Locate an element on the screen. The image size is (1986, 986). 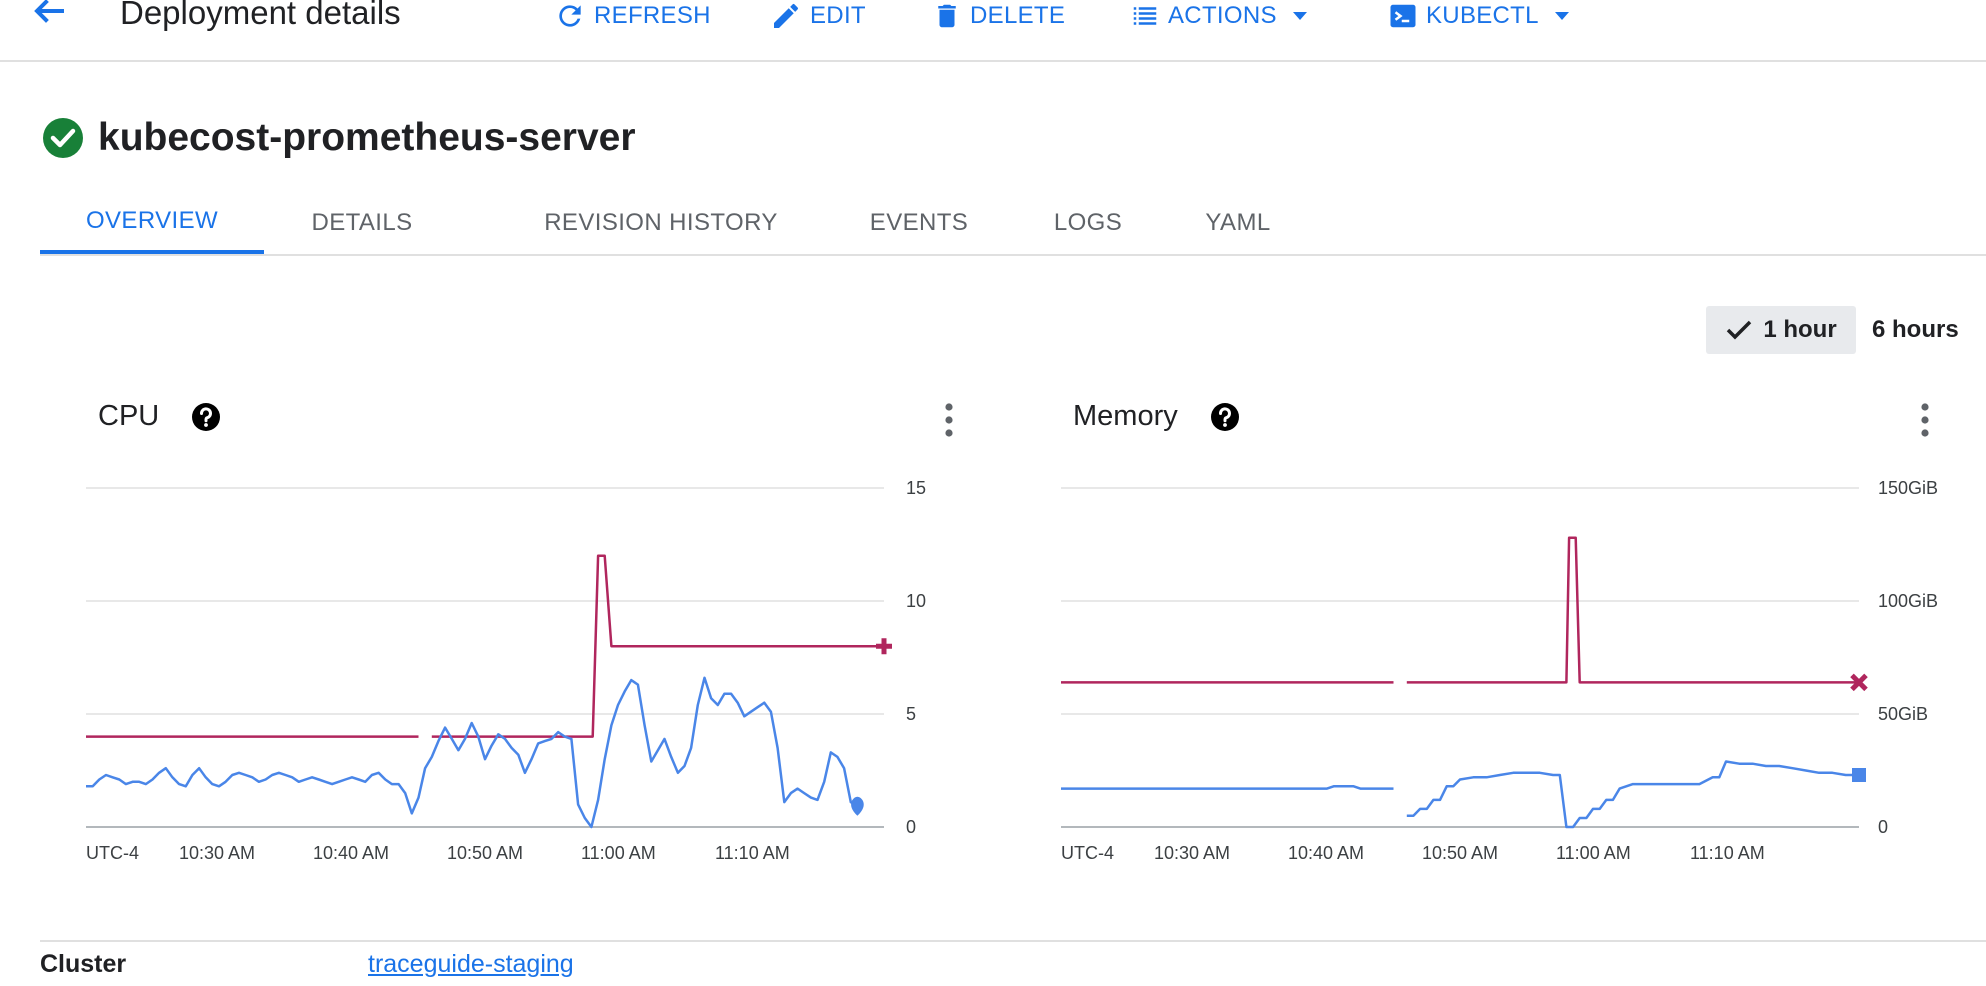
resource-header: kubecost-prometheus-server is located at coordinates (339, 138).